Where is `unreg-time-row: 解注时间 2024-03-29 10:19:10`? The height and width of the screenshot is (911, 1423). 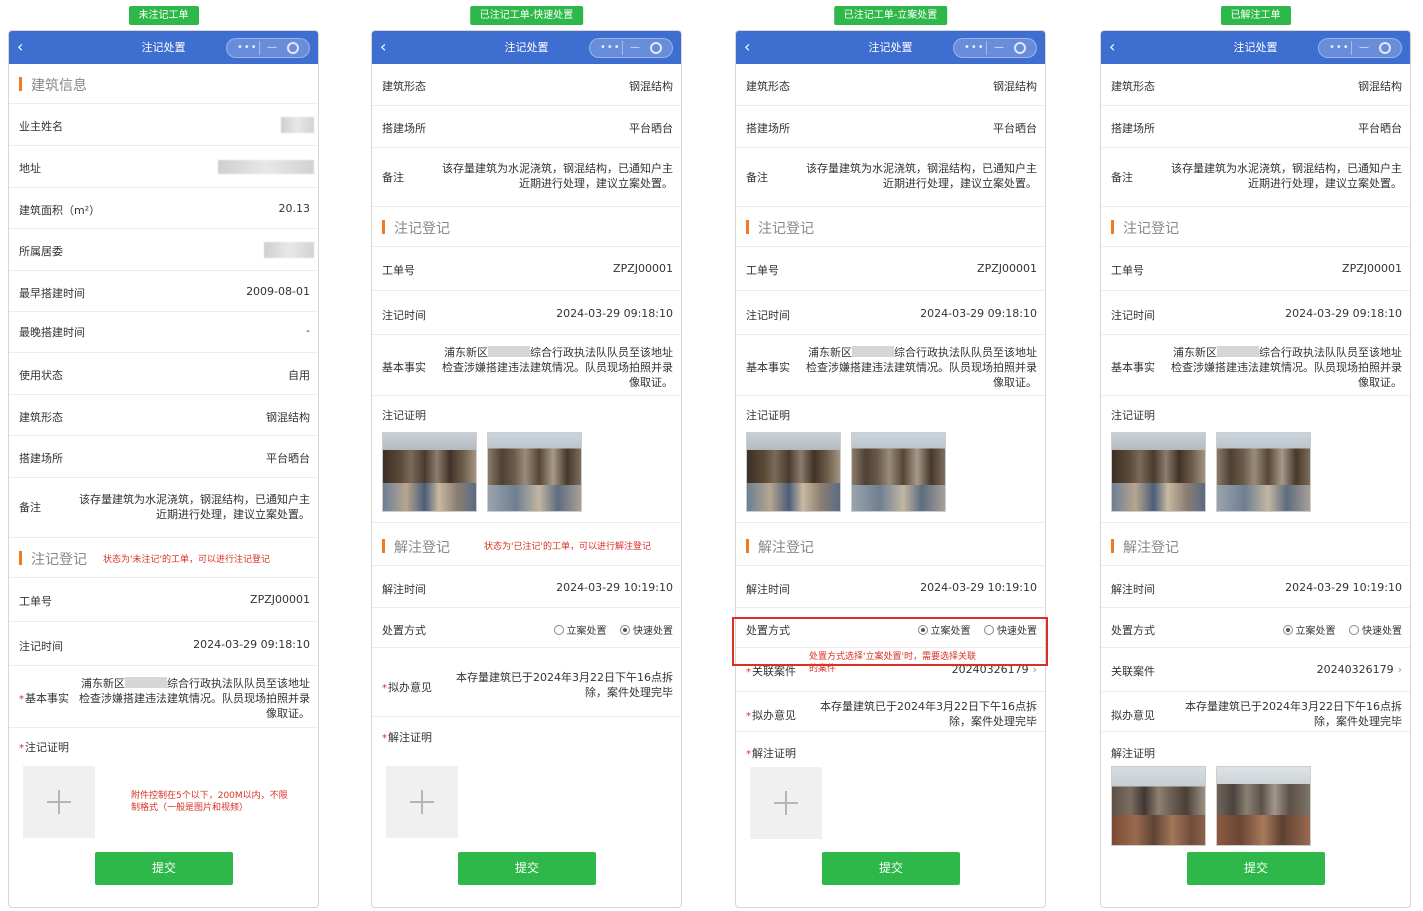 unreg-time-row: 解注时间 2024-03-29 10:19:10 is located at coordinates (1255, 587).